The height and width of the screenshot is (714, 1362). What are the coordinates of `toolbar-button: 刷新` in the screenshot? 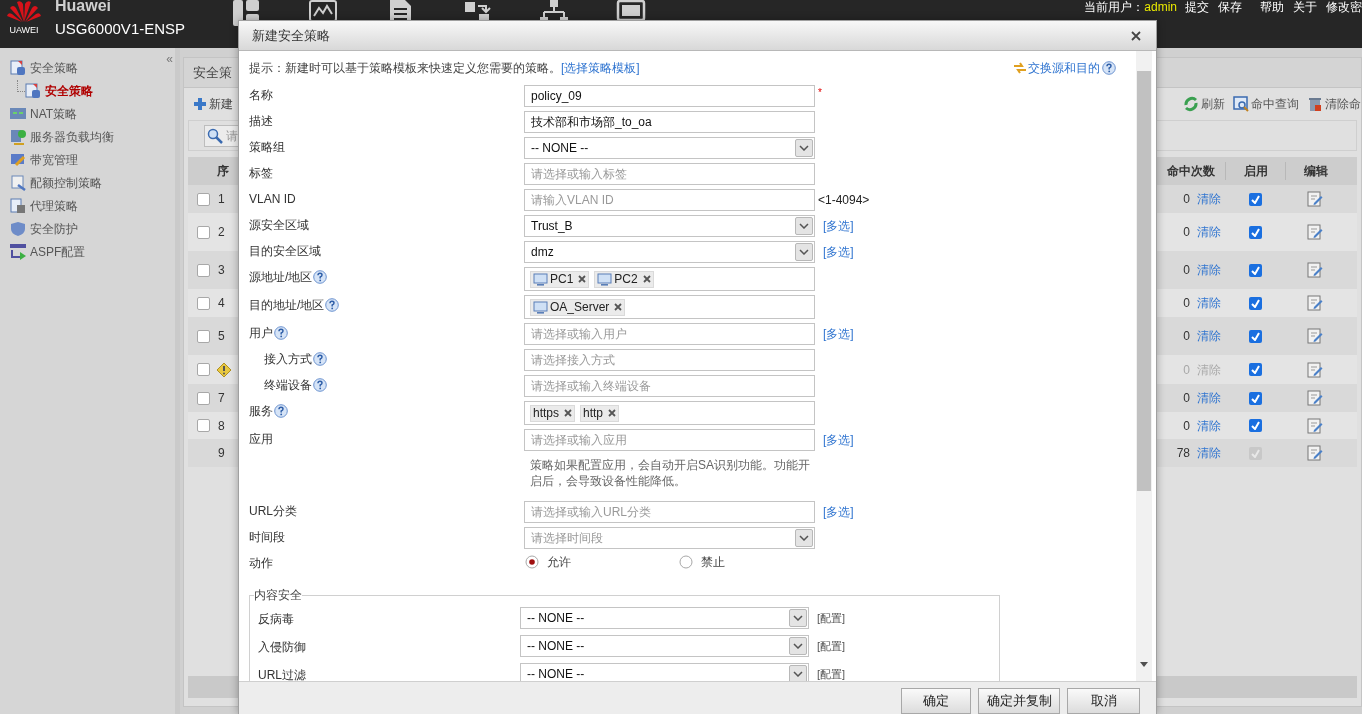 It's located at (1204, 104).